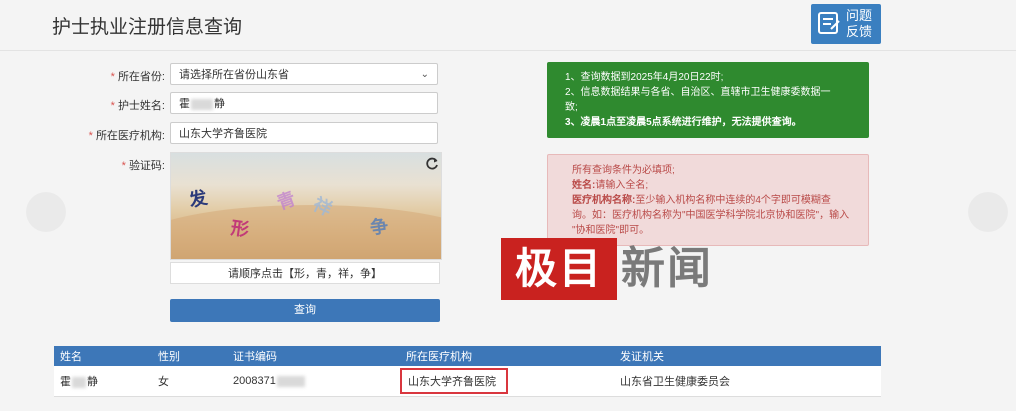 The width and height of the screenshot is (1016, 411). What do you see at coordinates (571, 107) in the screenshot?
I see `notice-line: 致;` at bounding box center [571, 107].